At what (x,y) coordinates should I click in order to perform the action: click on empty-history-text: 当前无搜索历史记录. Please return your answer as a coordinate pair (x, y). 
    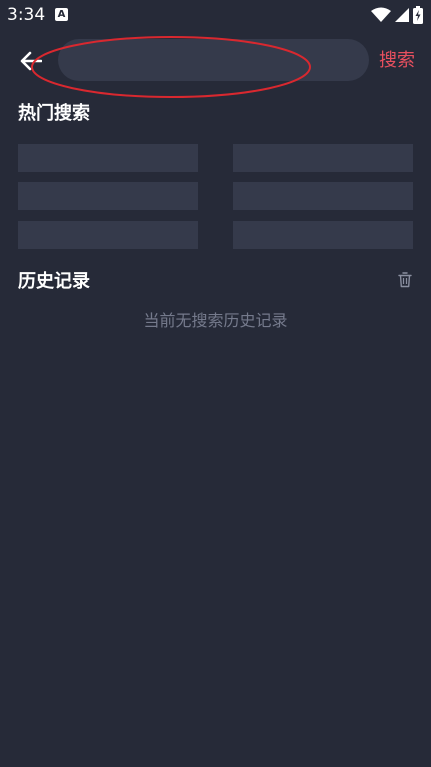
    Looking at the image, I should click on (215, 320).